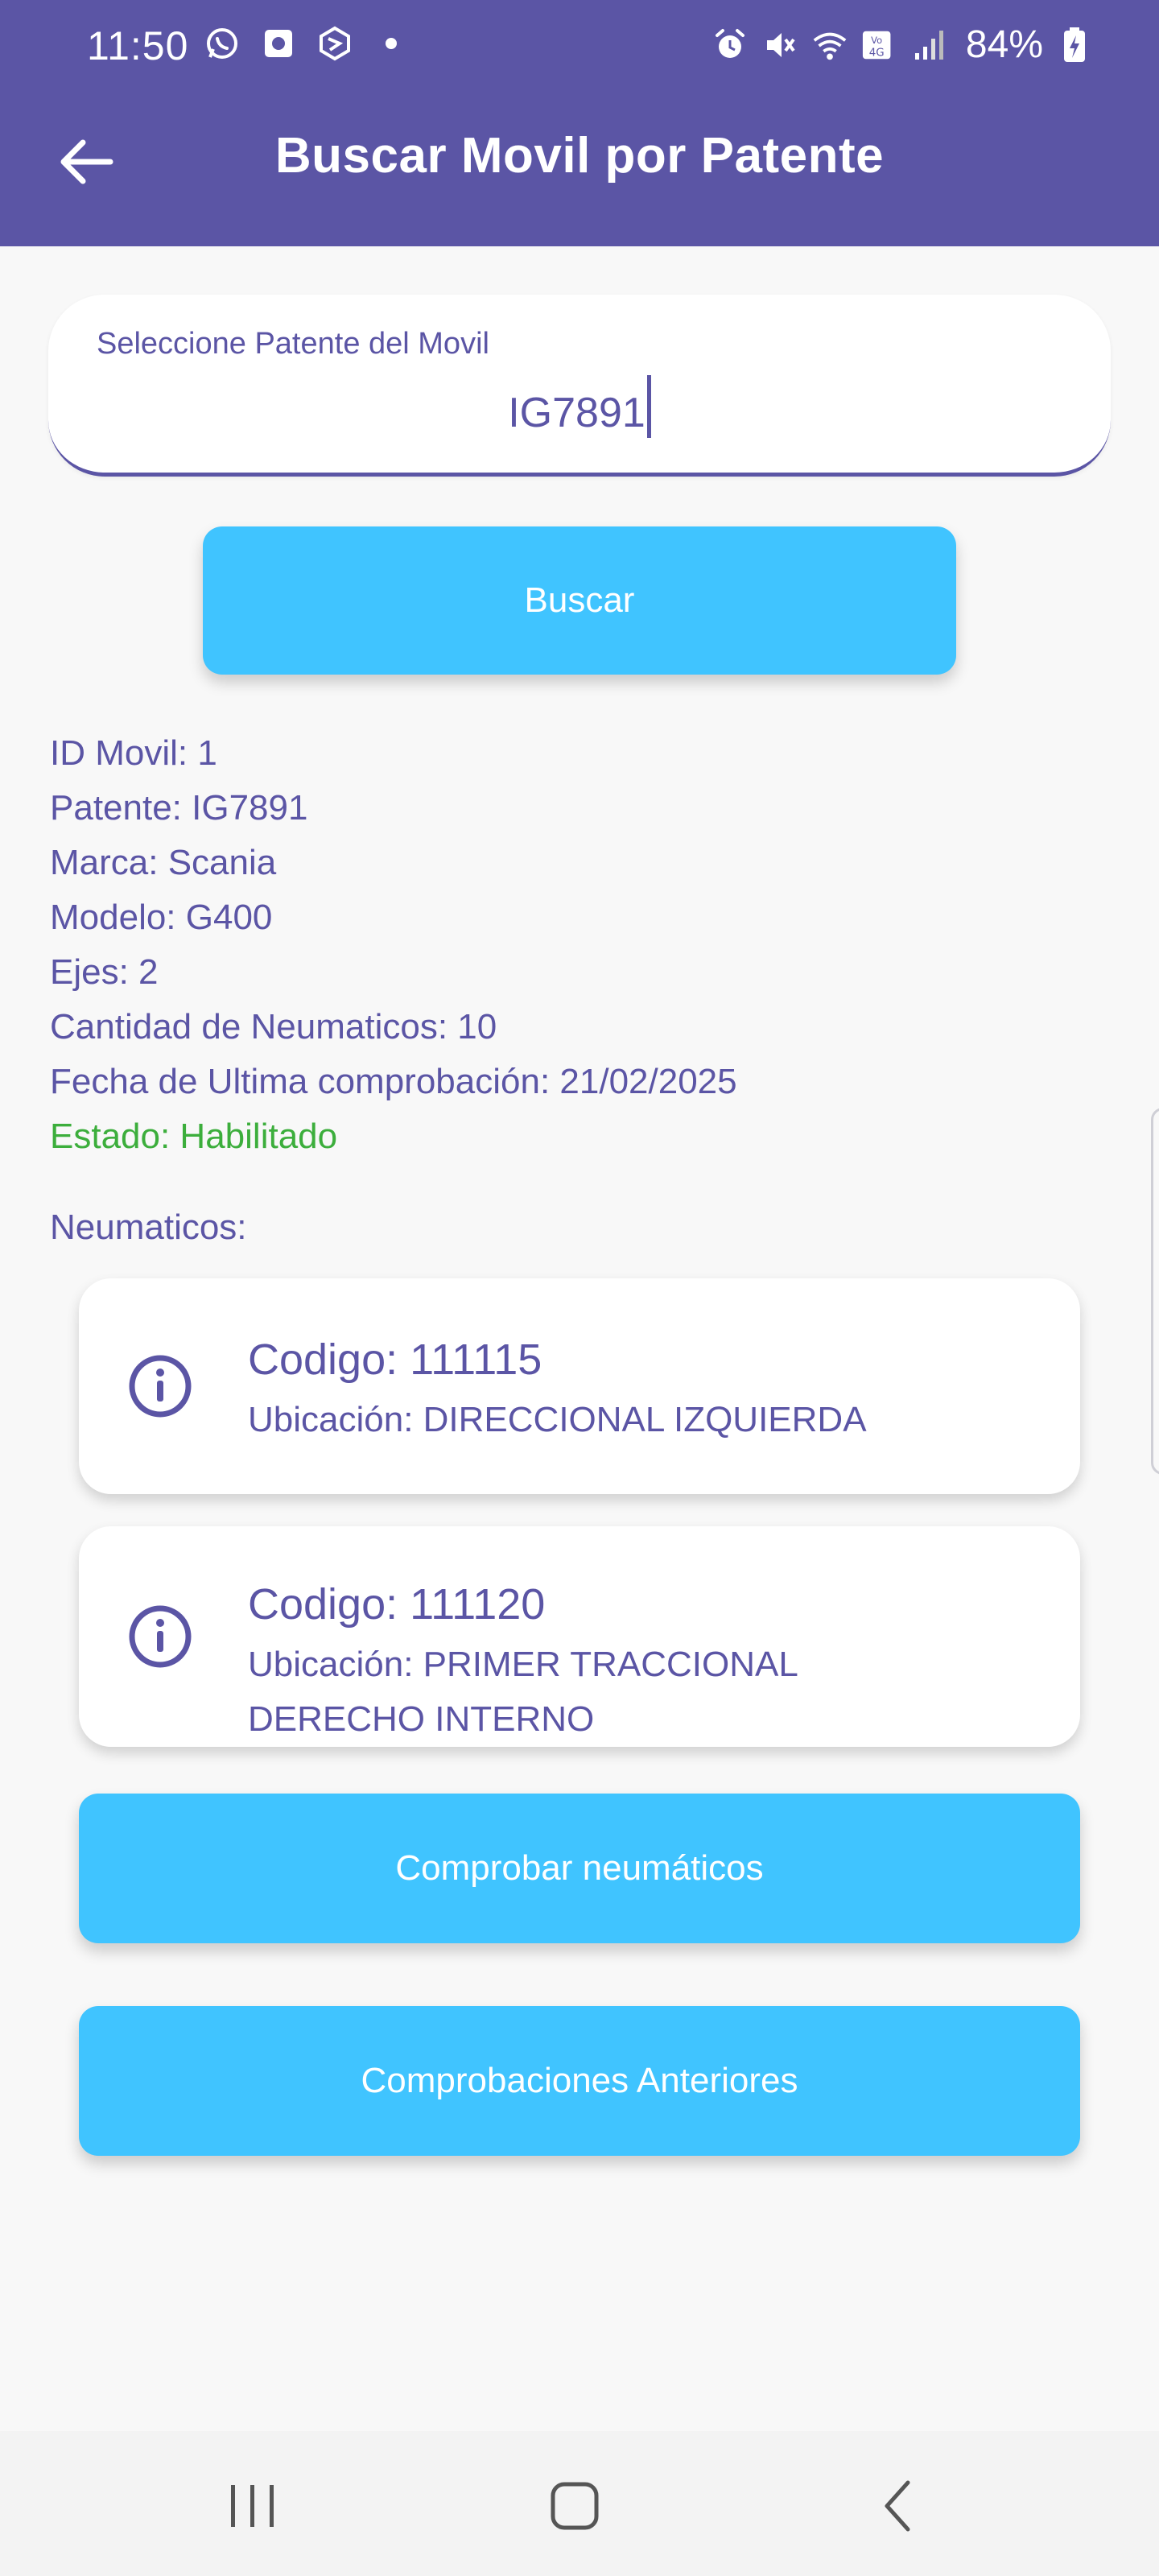 The width and height of the screenshot is (1159, 2576). I want to click on vehicle-last-check: Fecha de Ultima comprobación: 21/02/2025, so click(393, 1082).